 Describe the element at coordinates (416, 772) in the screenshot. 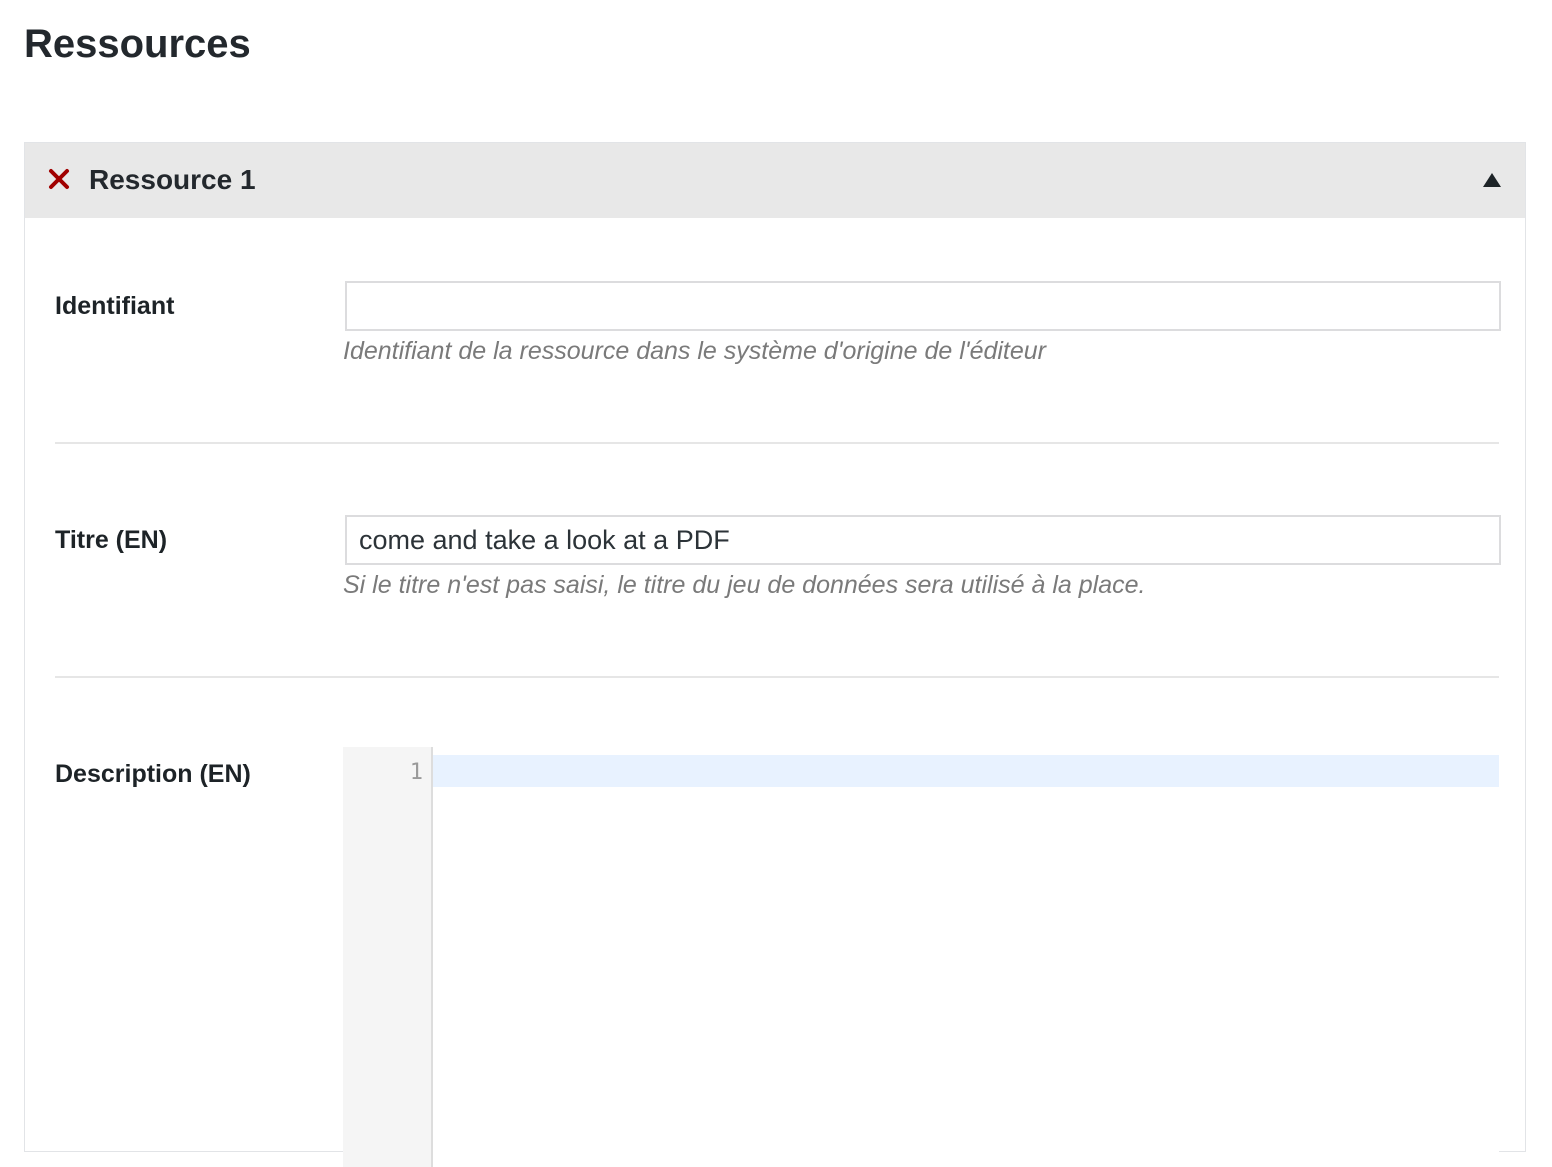

I see `line-number: 1` at that location.